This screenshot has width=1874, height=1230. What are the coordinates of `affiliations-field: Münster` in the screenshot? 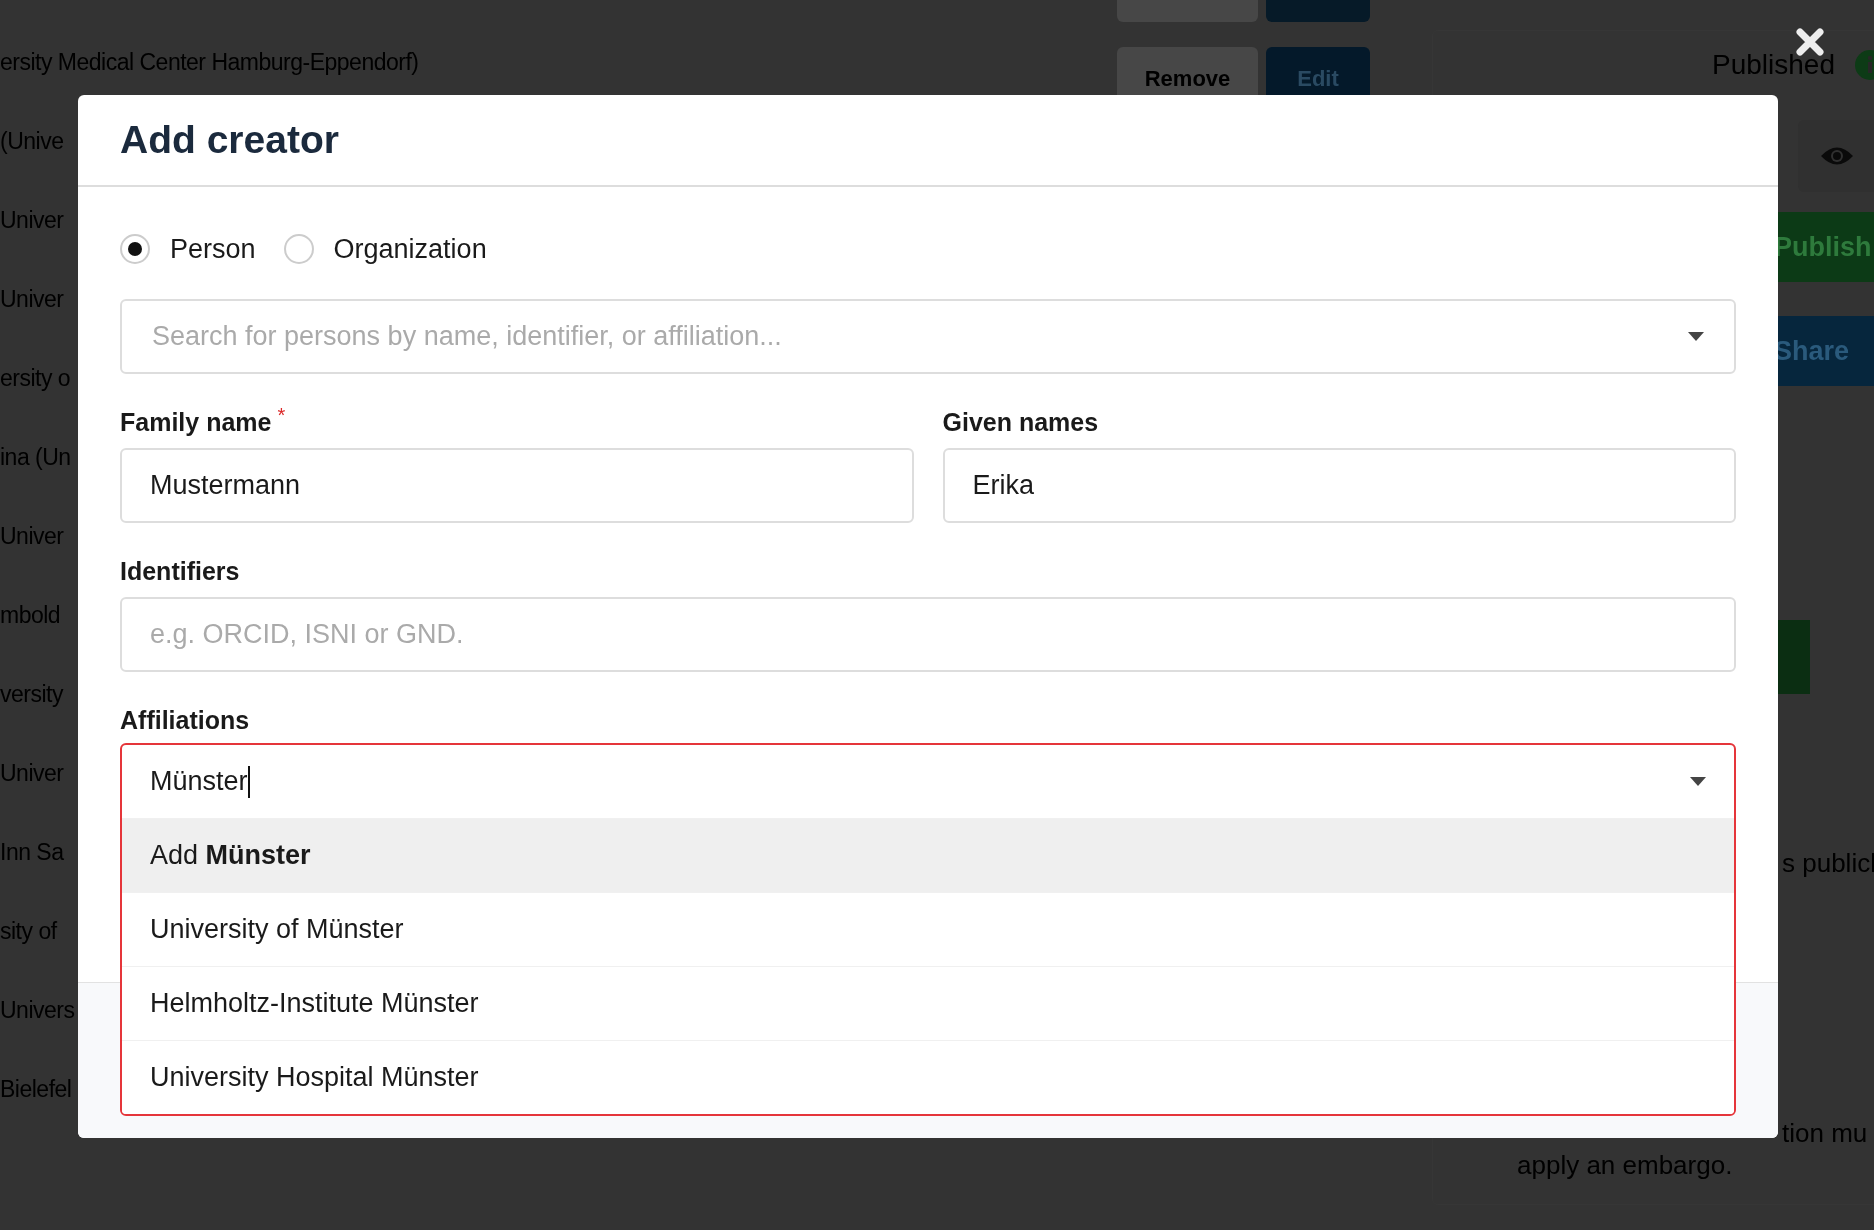 It's located at (928, 781).